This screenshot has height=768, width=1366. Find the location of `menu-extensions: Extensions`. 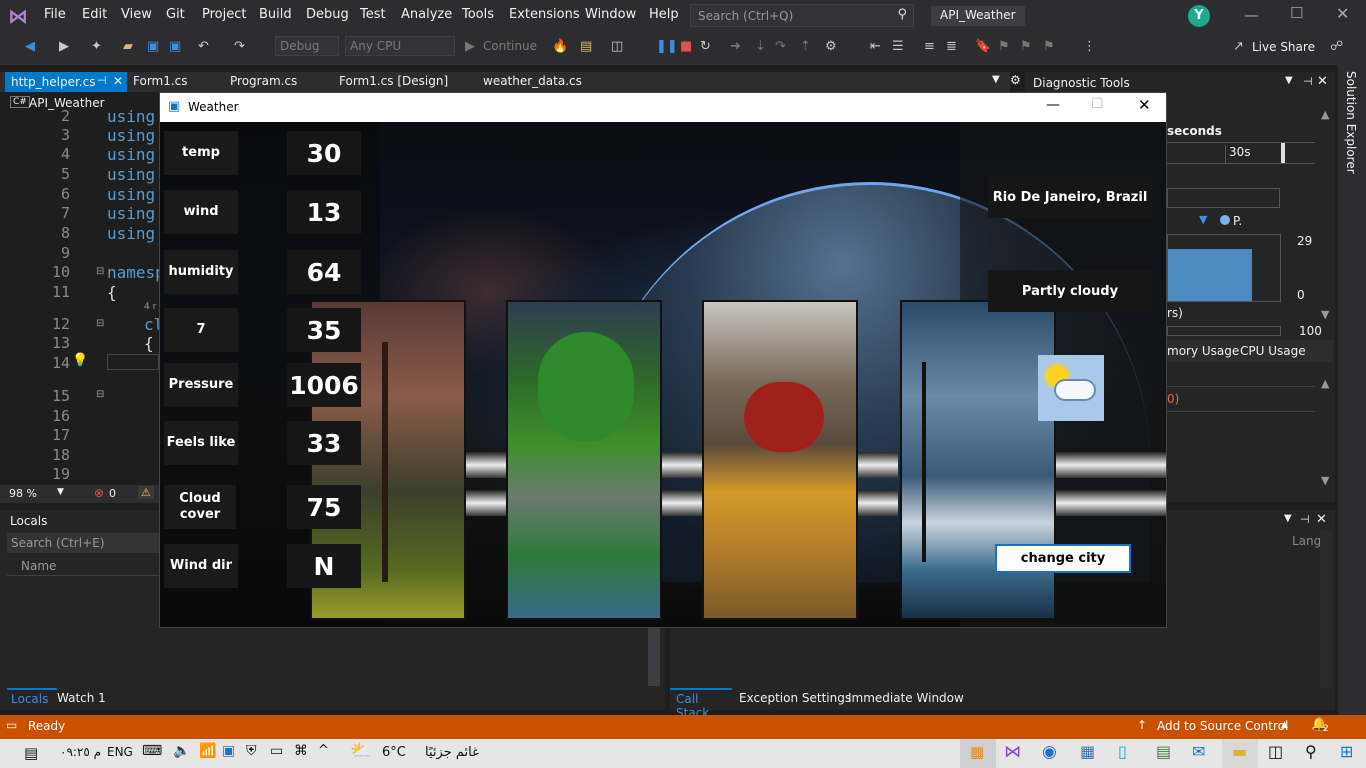

menu-extensions: Extensions is located at coordinates (544, 14).